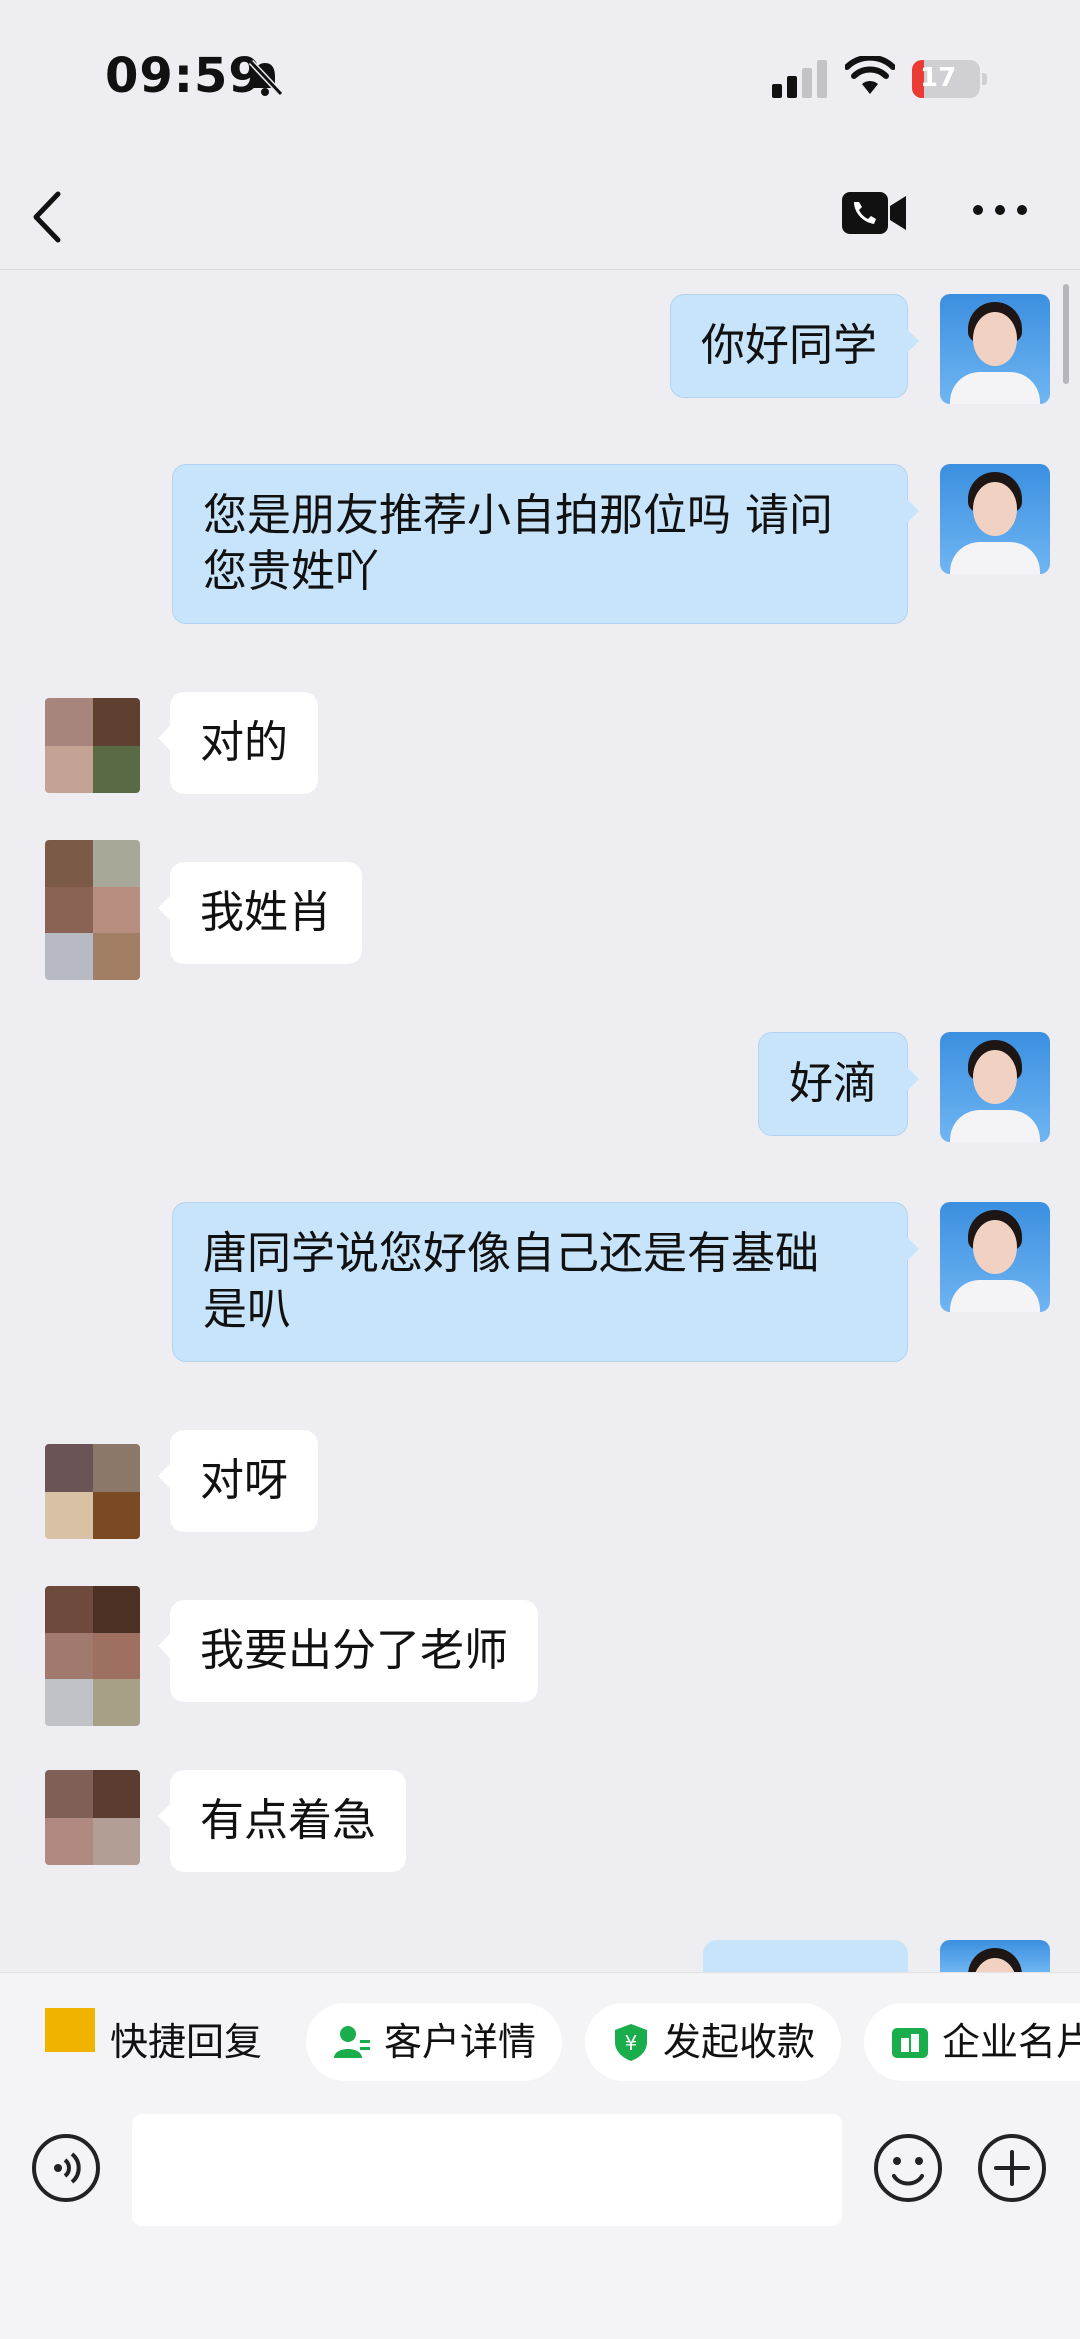 The height and width of the screenshot is (2339, 1080). What do you see at coordinates (910, 2043) in the screenshot?
I see `business-card-icon` at bounding box center [910, 2043].